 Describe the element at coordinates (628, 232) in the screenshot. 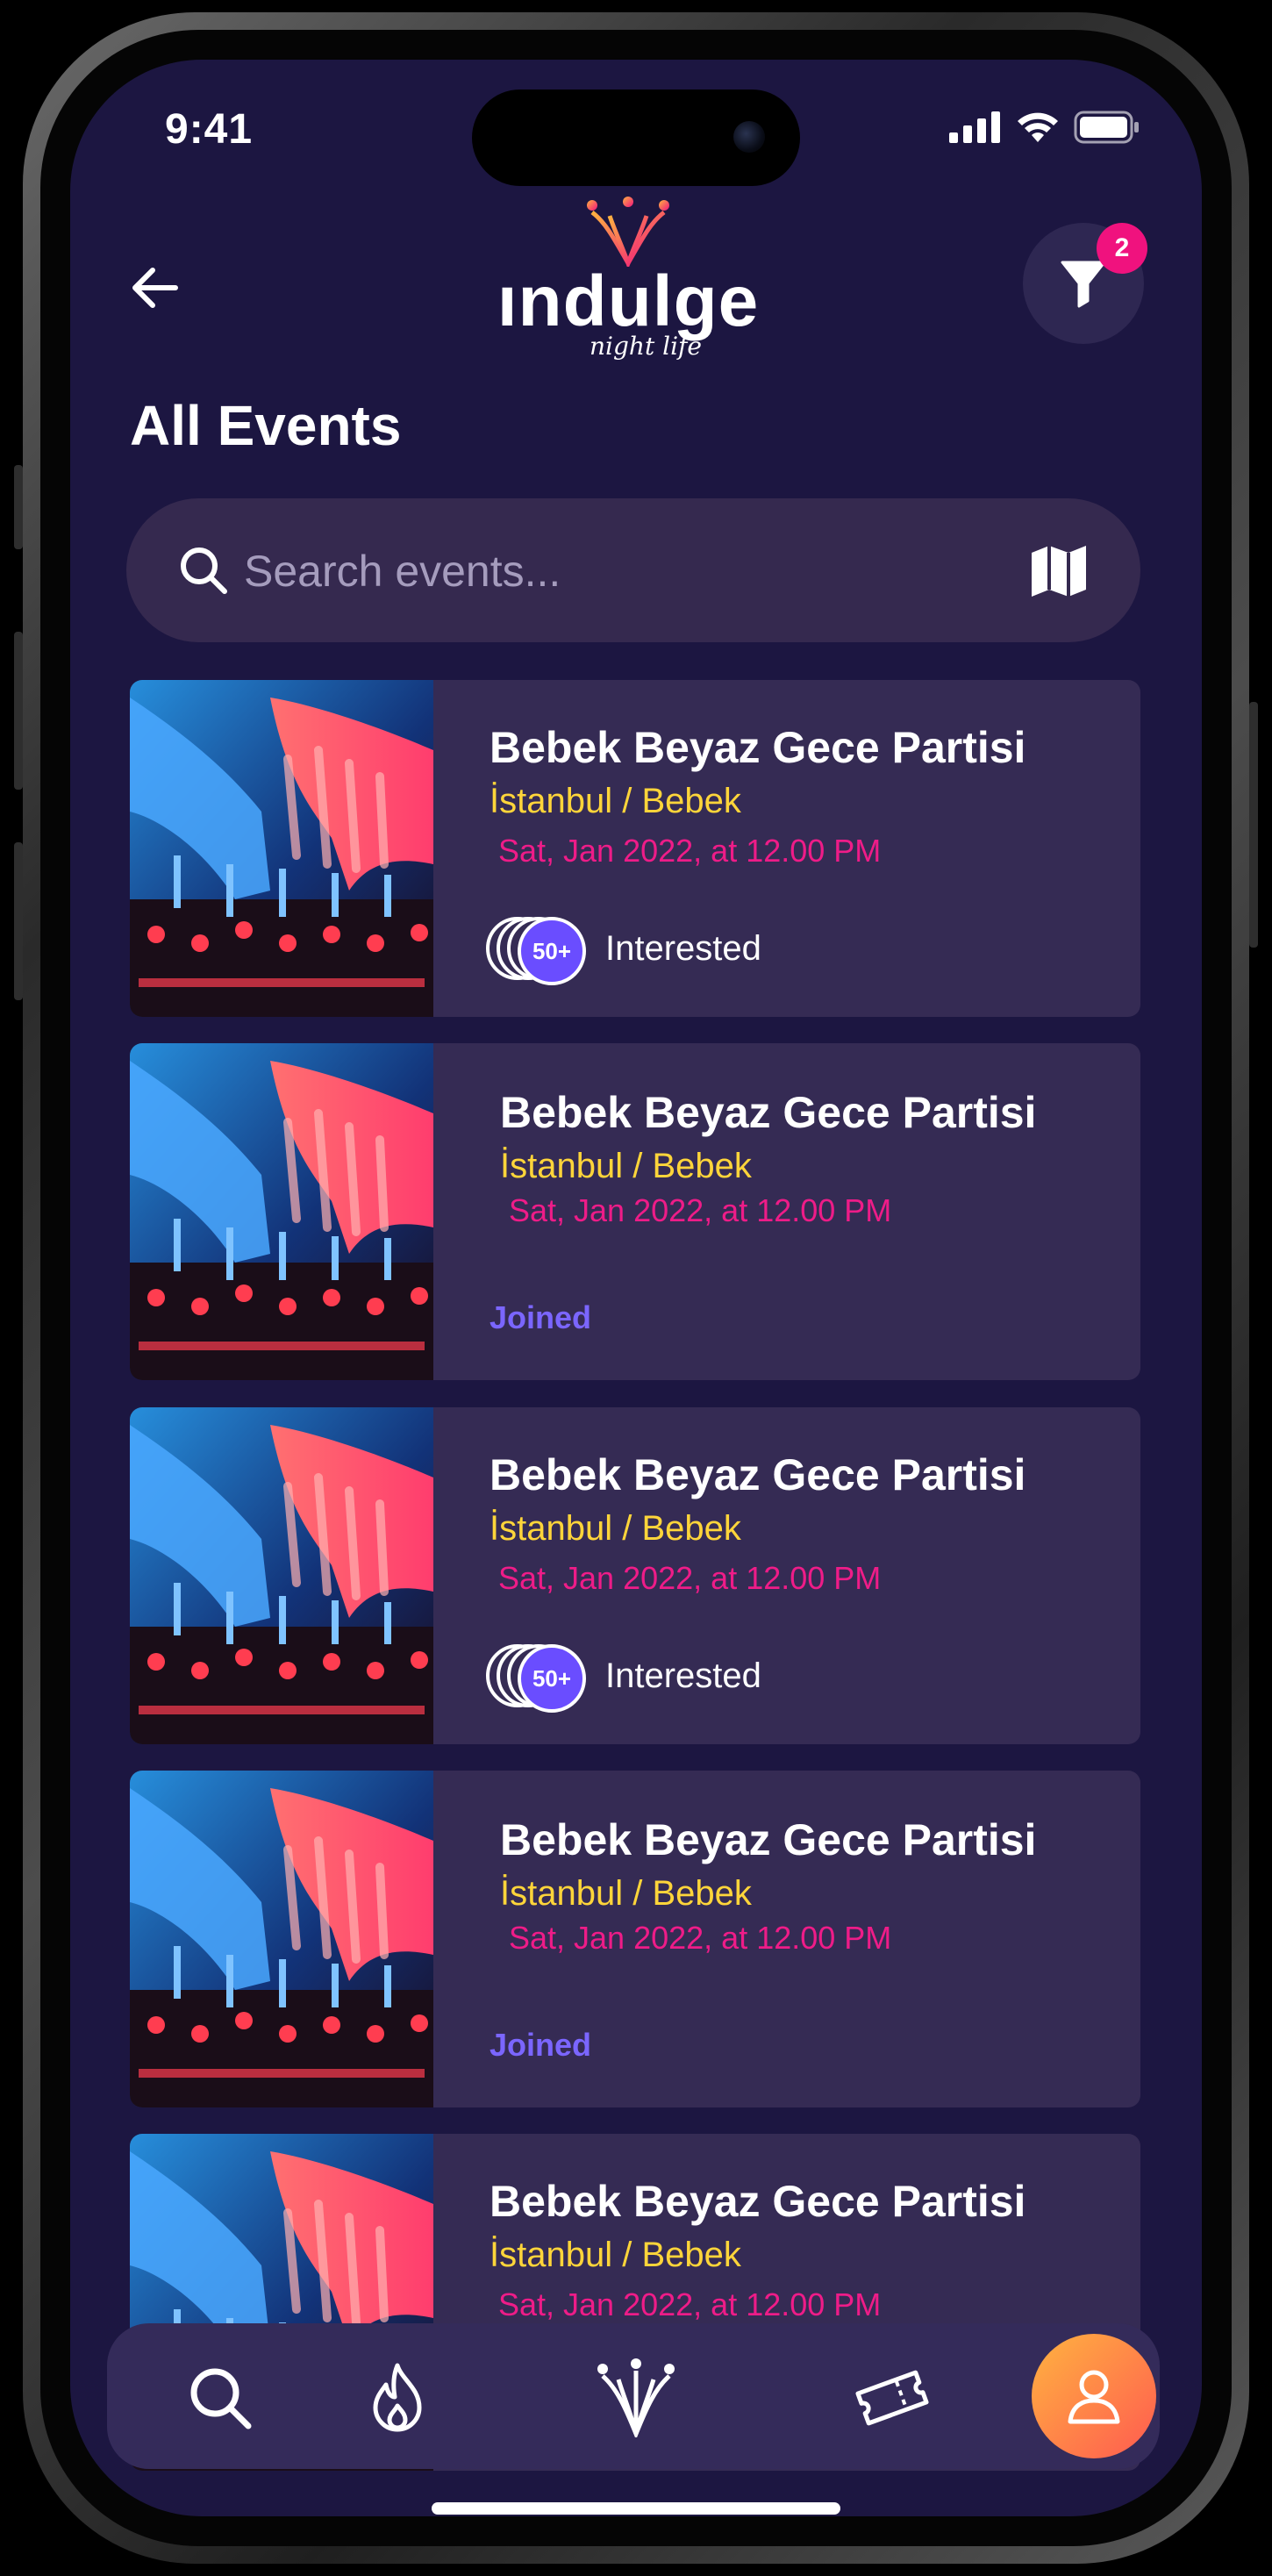

I see `indulge-crown-logo-icon` at that location.